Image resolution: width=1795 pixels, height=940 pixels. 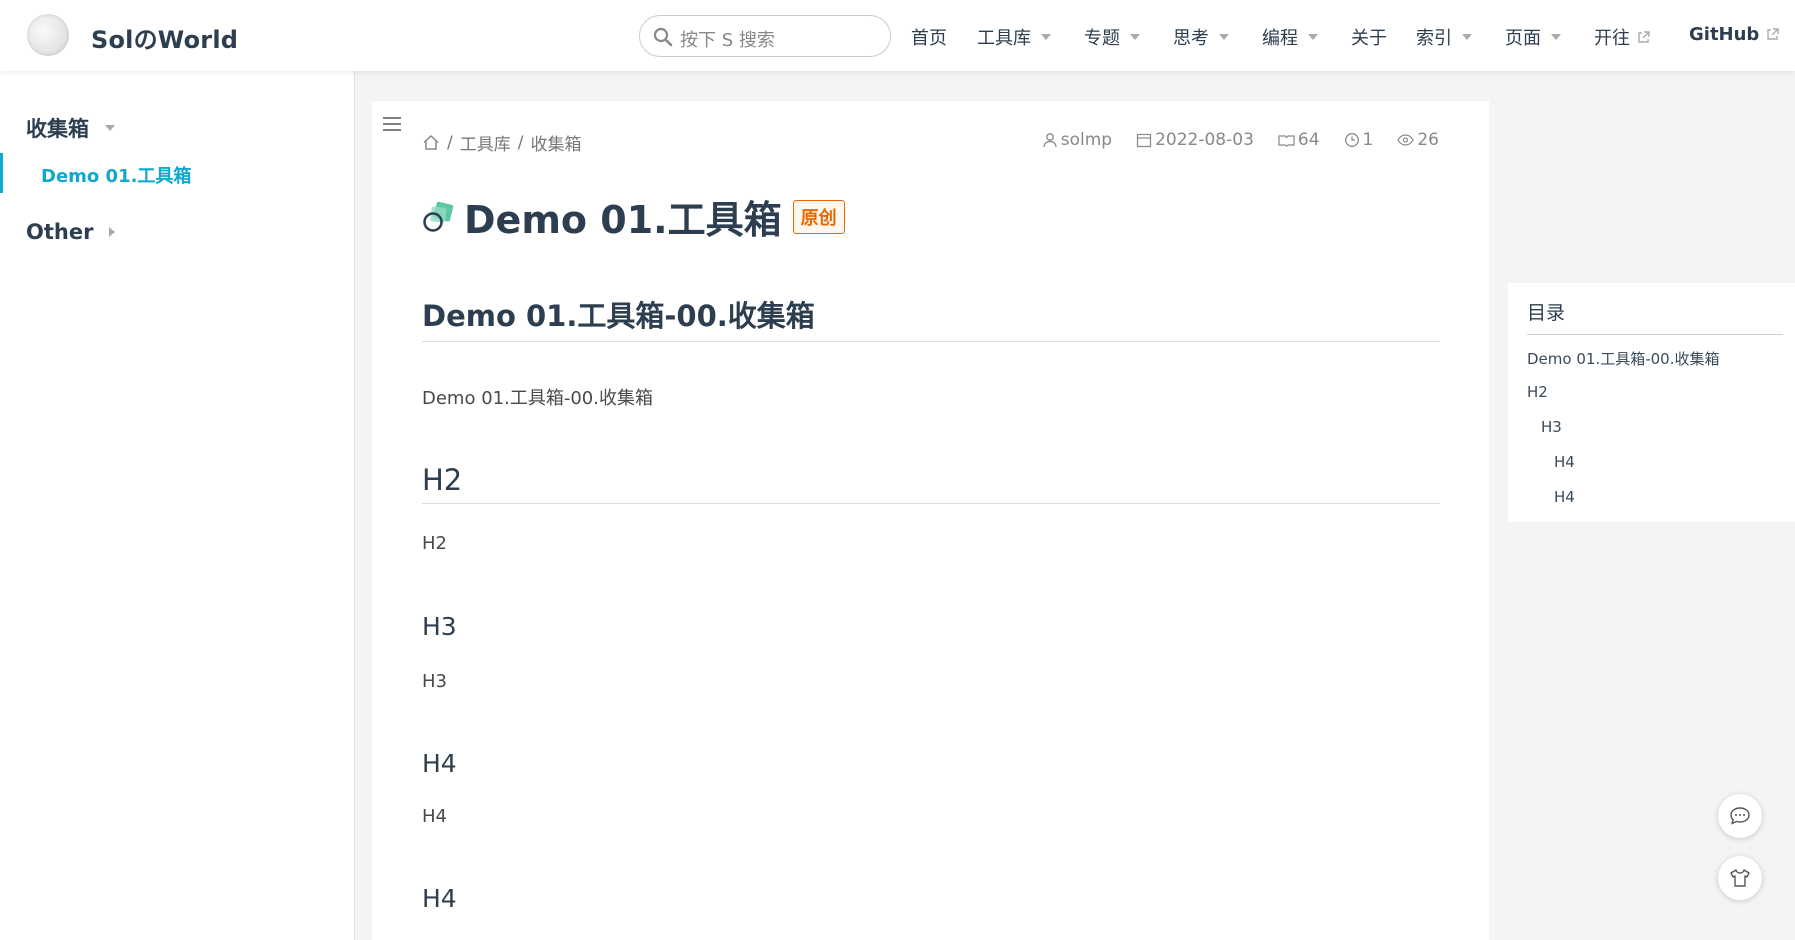 What do you see at coordinates (48, 35) in the screenshot?
I see `site-logo` at bounding box center [48, 35].